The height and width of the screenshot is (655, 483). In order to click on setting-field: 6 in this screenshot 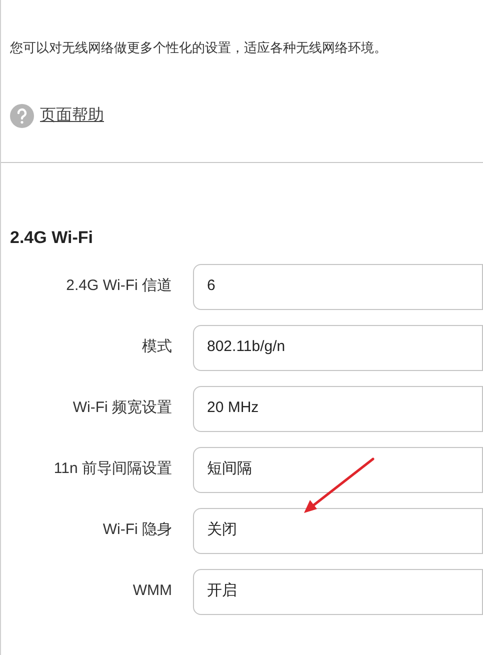, I will do `click(338, 287)`.